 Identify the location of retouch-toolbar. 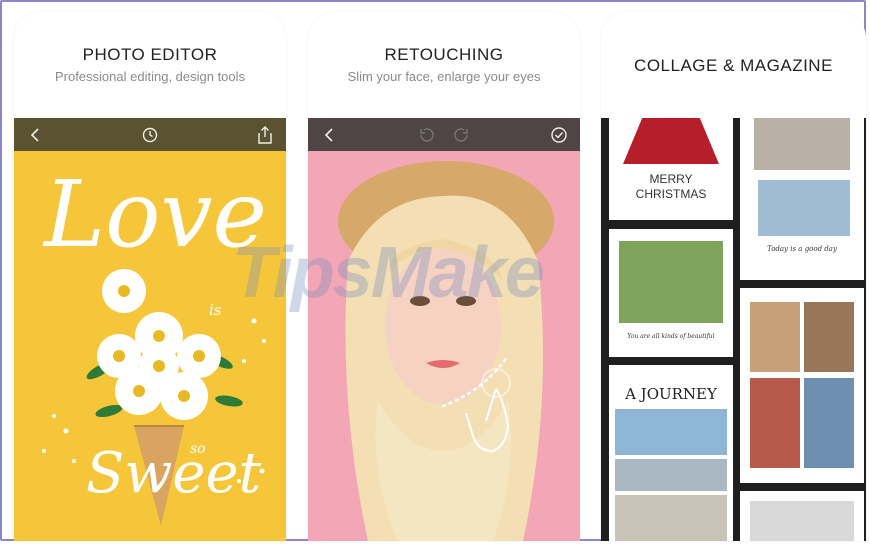
(444, 134).